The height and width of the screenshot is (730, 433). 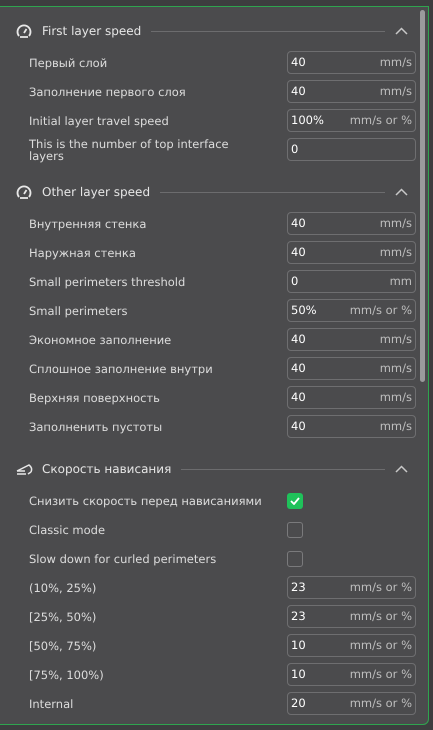 What do you see at coordinates (78, 310) in the screenshot?
I see `setting-label: Small perimeters` at bounding box center [78, 310].